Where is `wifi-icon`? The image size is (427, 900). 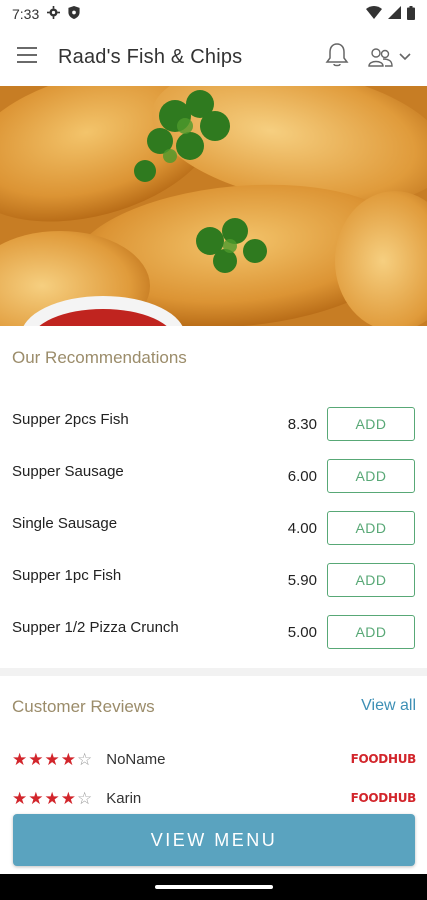 wifi-icon is located at coordinates (374, 14).